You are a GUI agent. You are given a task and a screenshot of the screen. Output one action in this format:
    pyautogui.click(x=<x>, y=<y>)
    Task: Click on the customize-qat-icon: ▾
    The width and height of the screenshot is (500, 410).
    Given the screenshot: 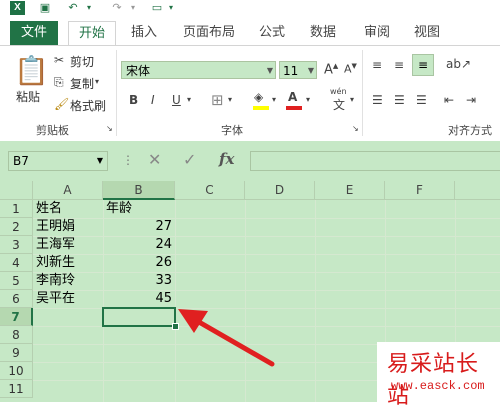 What is the action you would take?
    pyautogui.click(x=171, y=8)
    